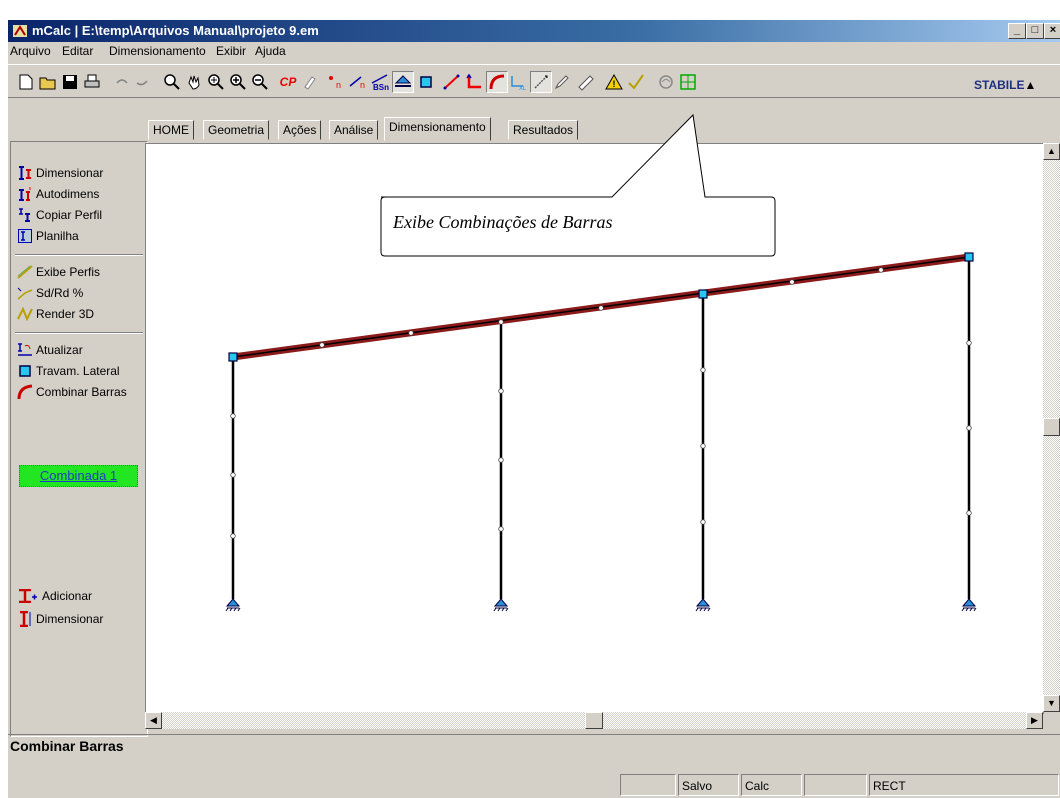 This screenshot has width=1060, height=798. I want to click on callout-text: Exibe Combinações de Barras, so click(503, 222).